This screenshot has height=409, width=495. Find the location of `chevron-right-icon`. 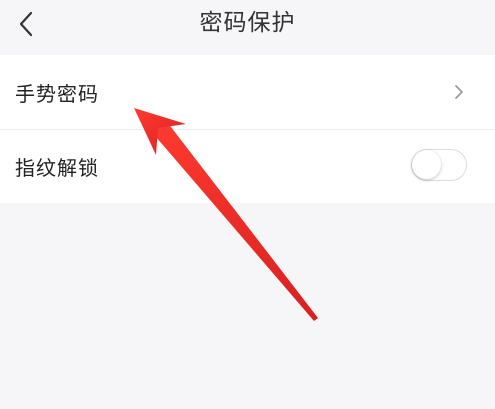

chevron-right-icon is located at coordinates (459, 92).